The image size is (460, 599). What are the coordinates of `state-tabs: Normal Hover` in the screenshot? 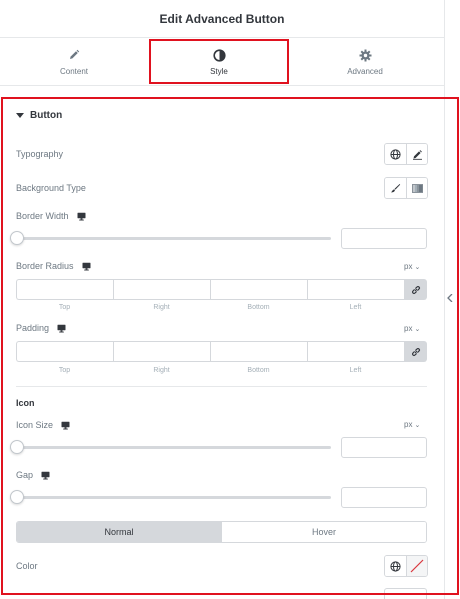 It's located at (221, 532).